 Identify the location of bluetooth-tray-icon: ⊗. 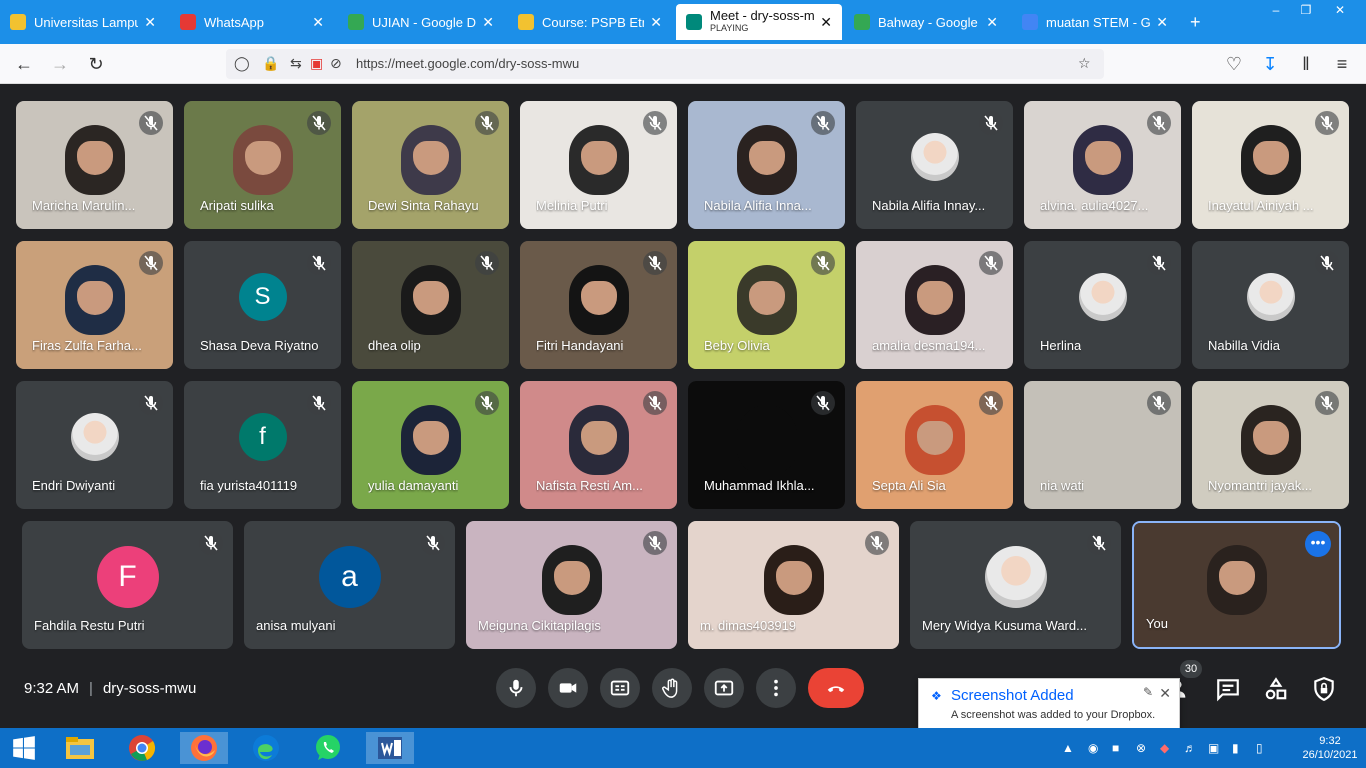
(1141, 748).